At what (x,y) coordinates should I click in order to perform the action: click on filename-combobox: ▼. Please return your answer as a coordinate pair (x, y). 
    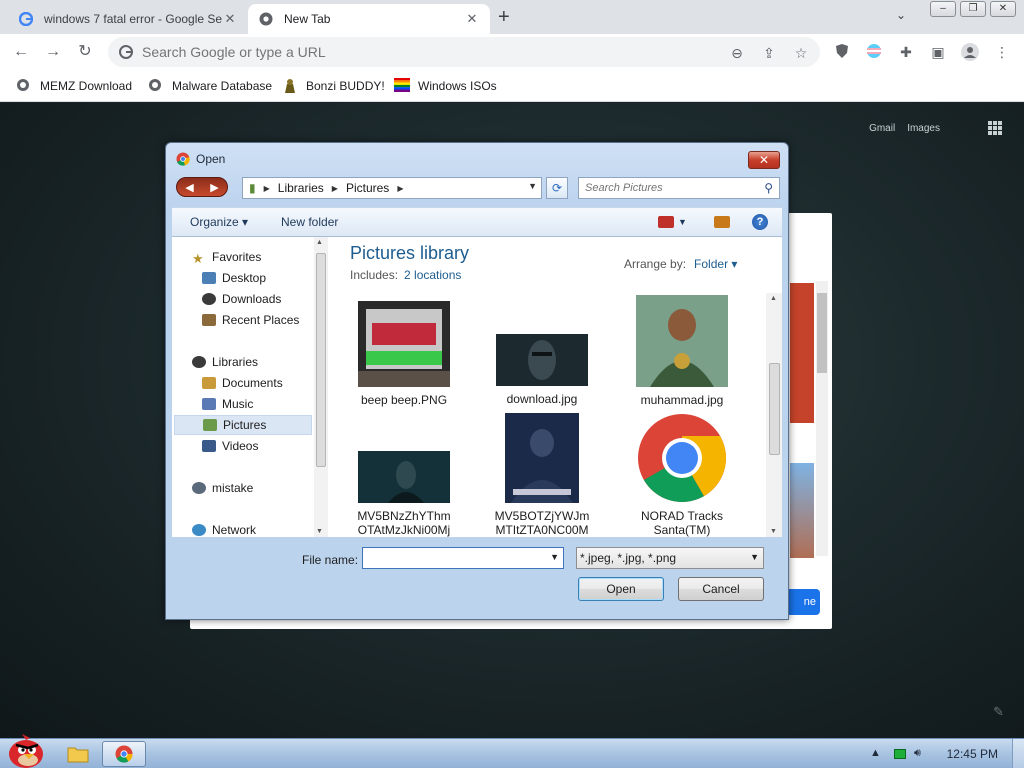
    Looking at the image, I should click on (463, 558).